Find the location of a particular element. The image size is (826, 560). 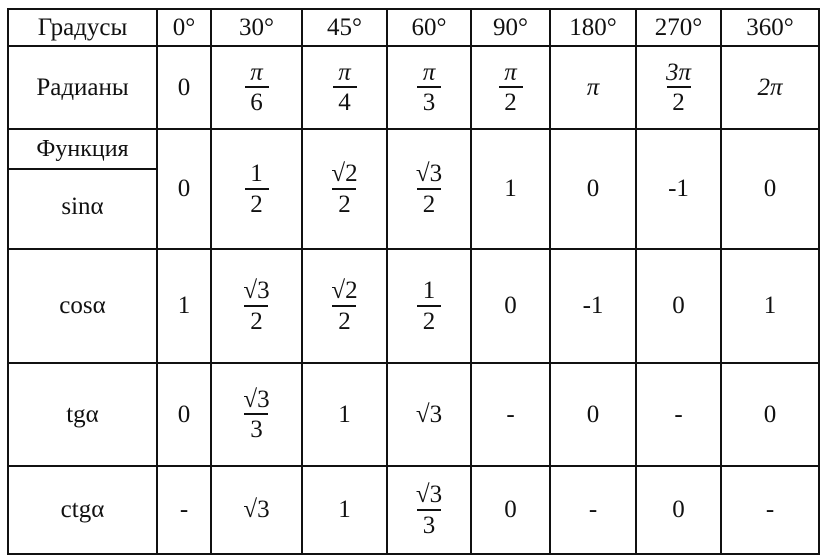

value-cell: π4 is located at coordinates (344, 87).